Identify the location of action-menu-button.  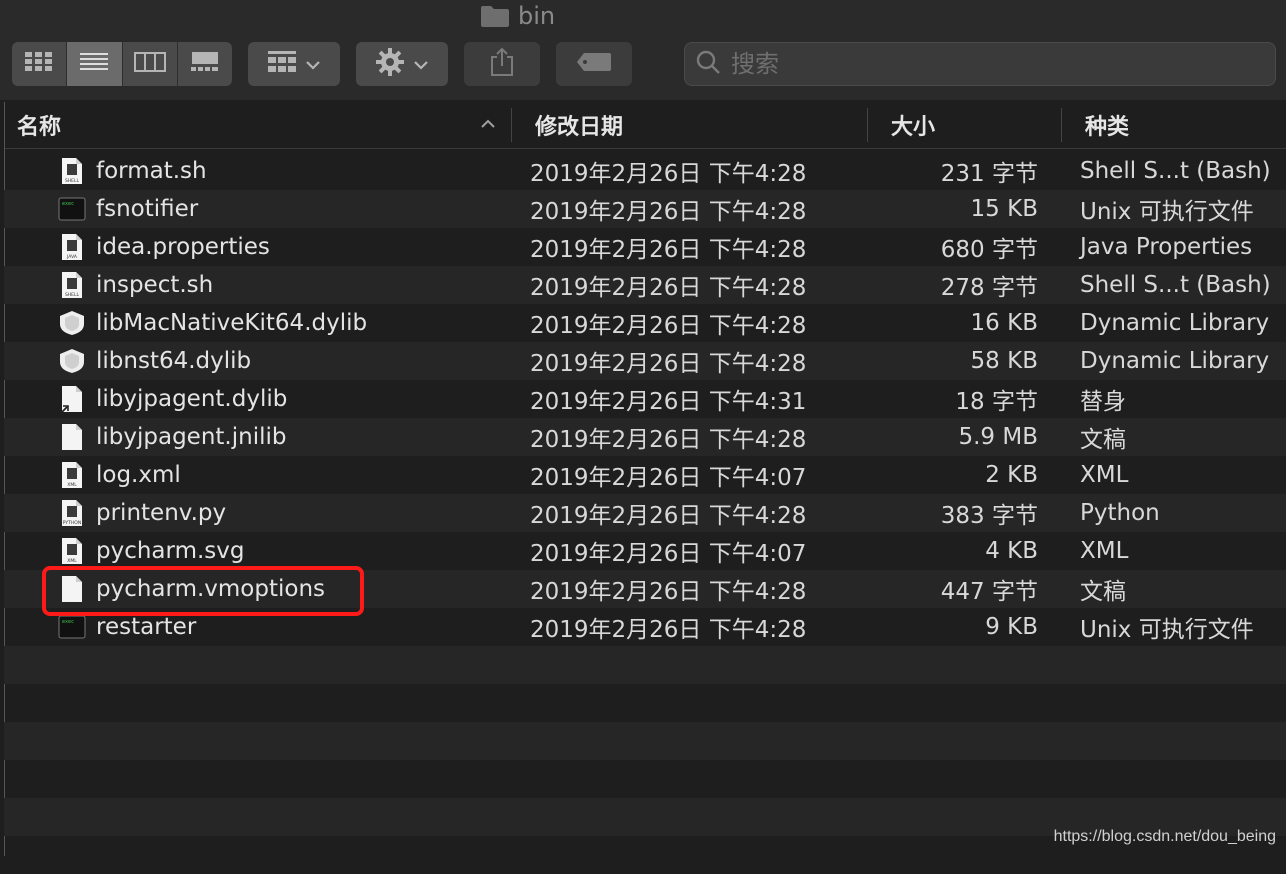
(402, 64).